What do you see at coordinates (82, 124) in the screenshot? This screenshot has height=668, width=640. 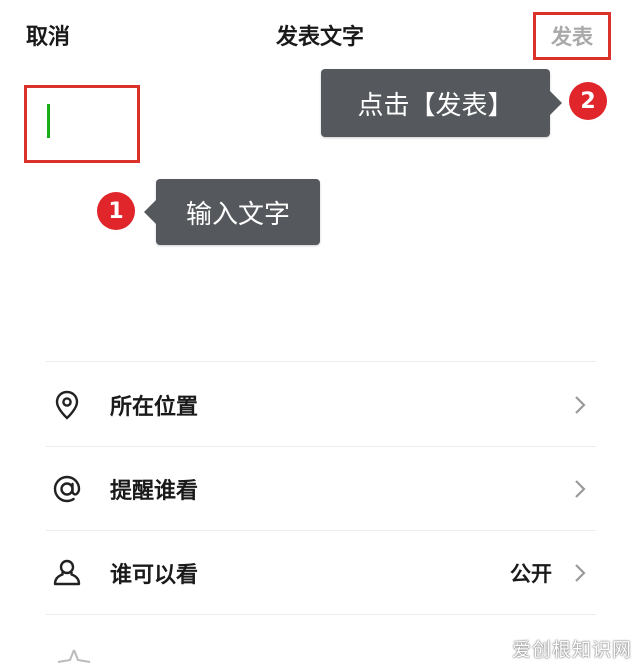 I see `text-input-field` at bounding box center [82, 124].